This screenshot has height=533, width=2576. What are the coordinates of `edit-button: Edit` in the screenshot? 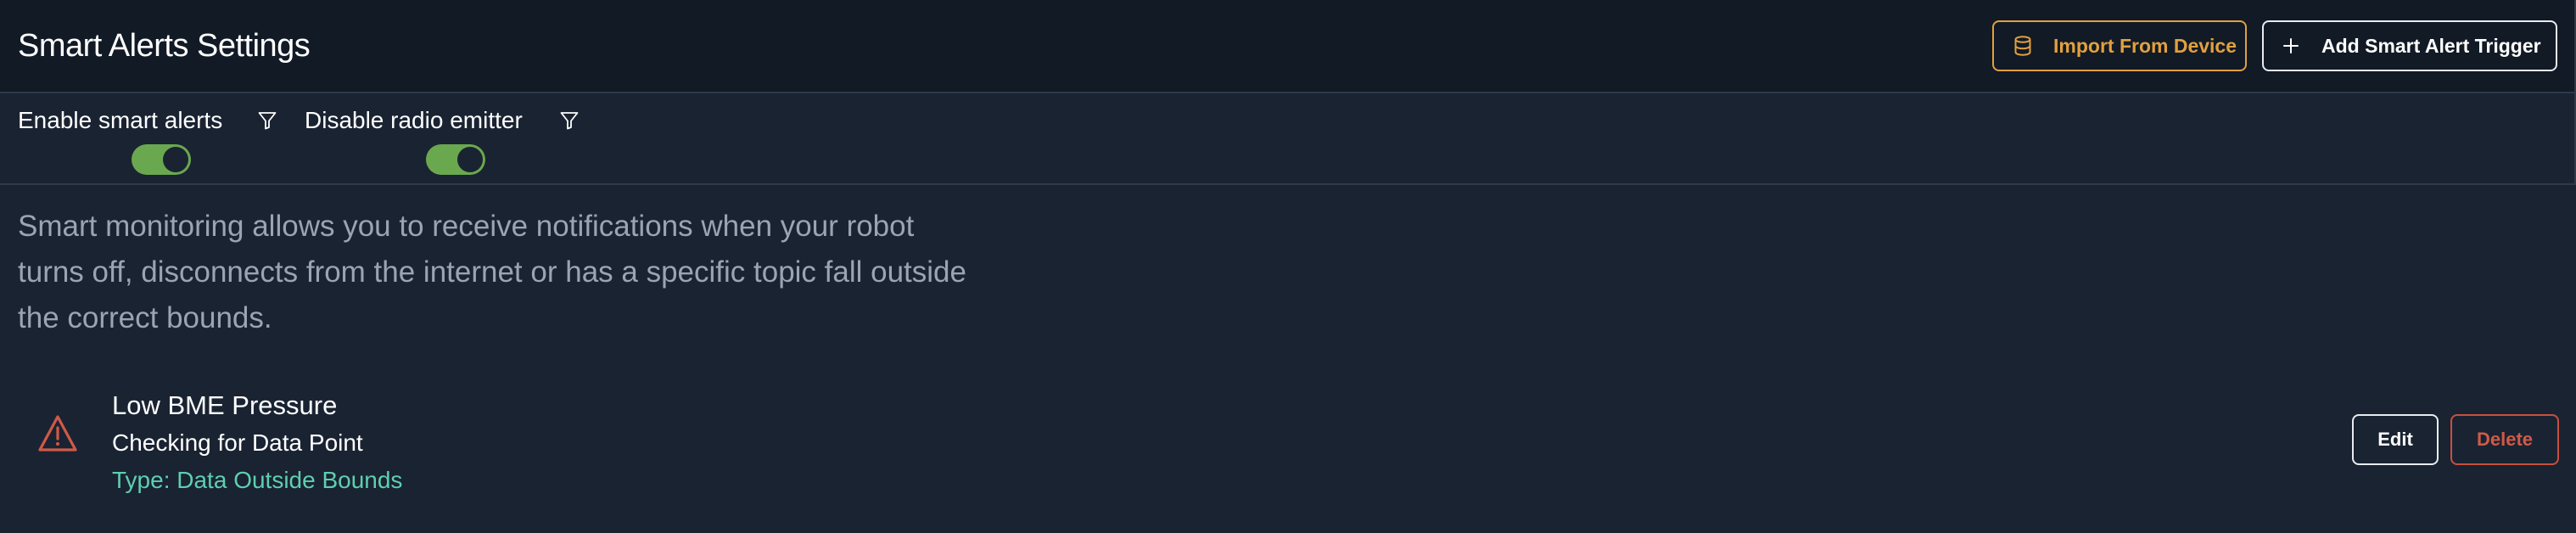 It's located at (2396, 439).